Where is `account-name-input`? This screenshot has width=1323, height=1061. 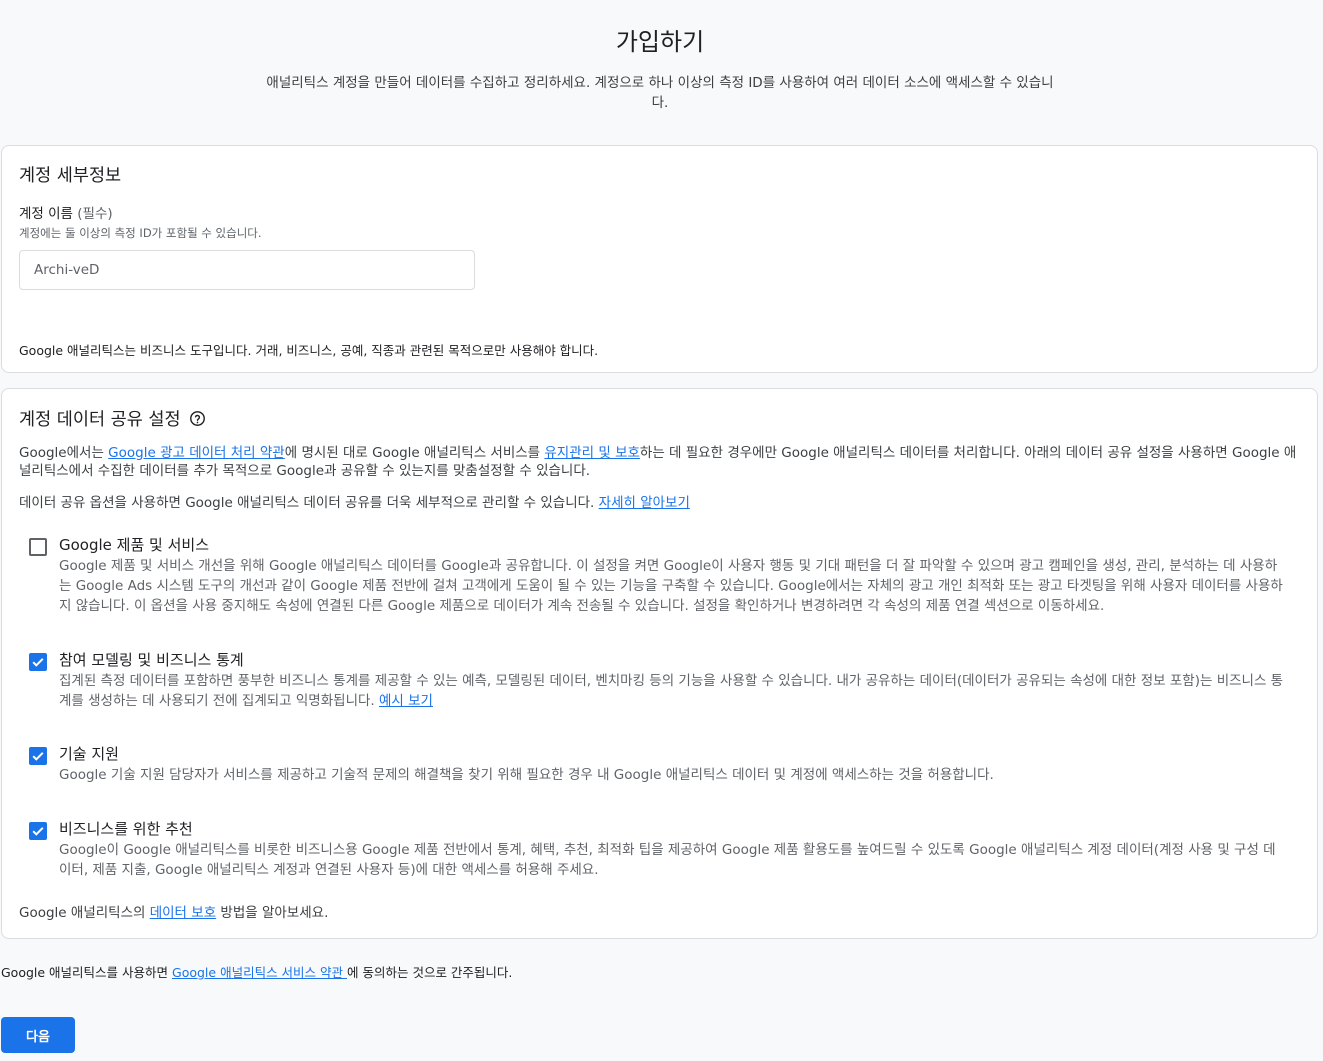
account-name-input is located at coordinates (247, 270).